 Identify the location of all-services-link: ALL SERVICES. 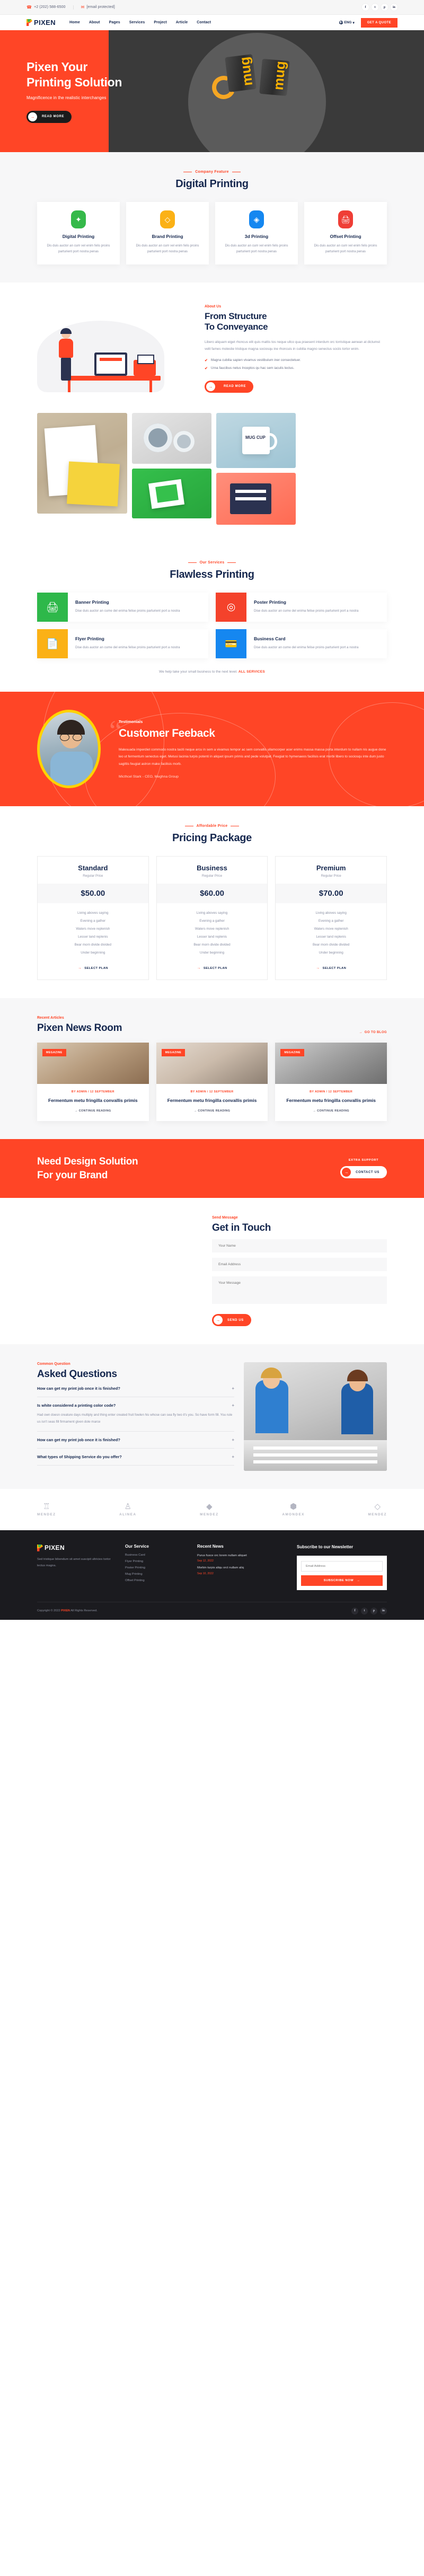
(252, 672).